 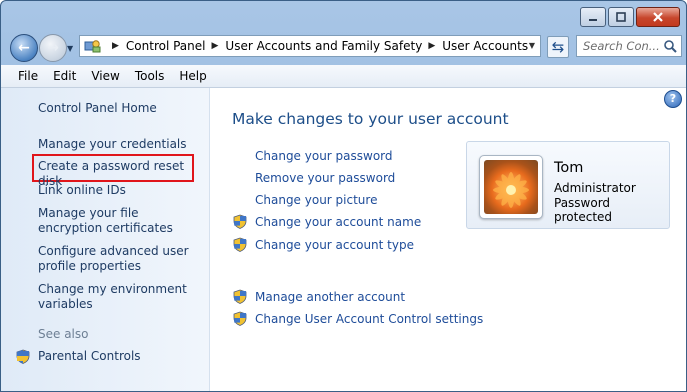 I want to click on menu-edit: Edit, so click(x=64, y=76).